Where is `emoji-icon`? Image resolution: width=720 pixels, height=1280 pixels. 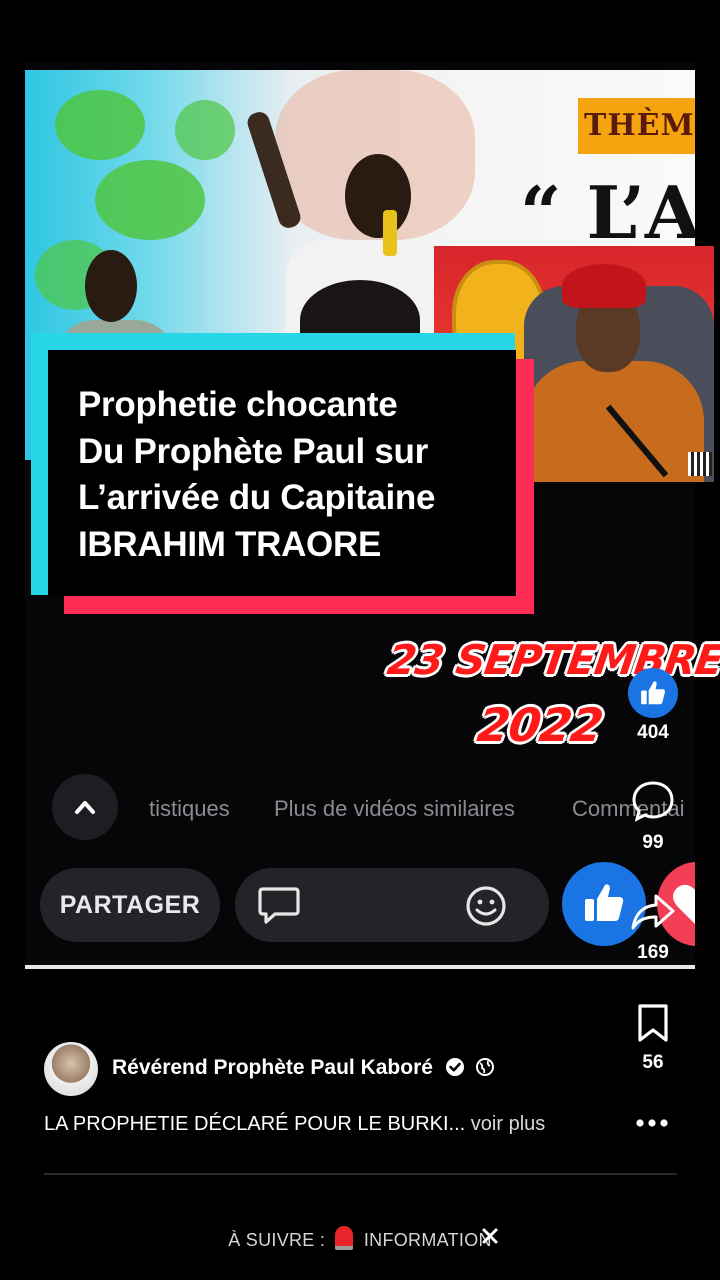
emoji-icon is located at coordinates (486, 906).